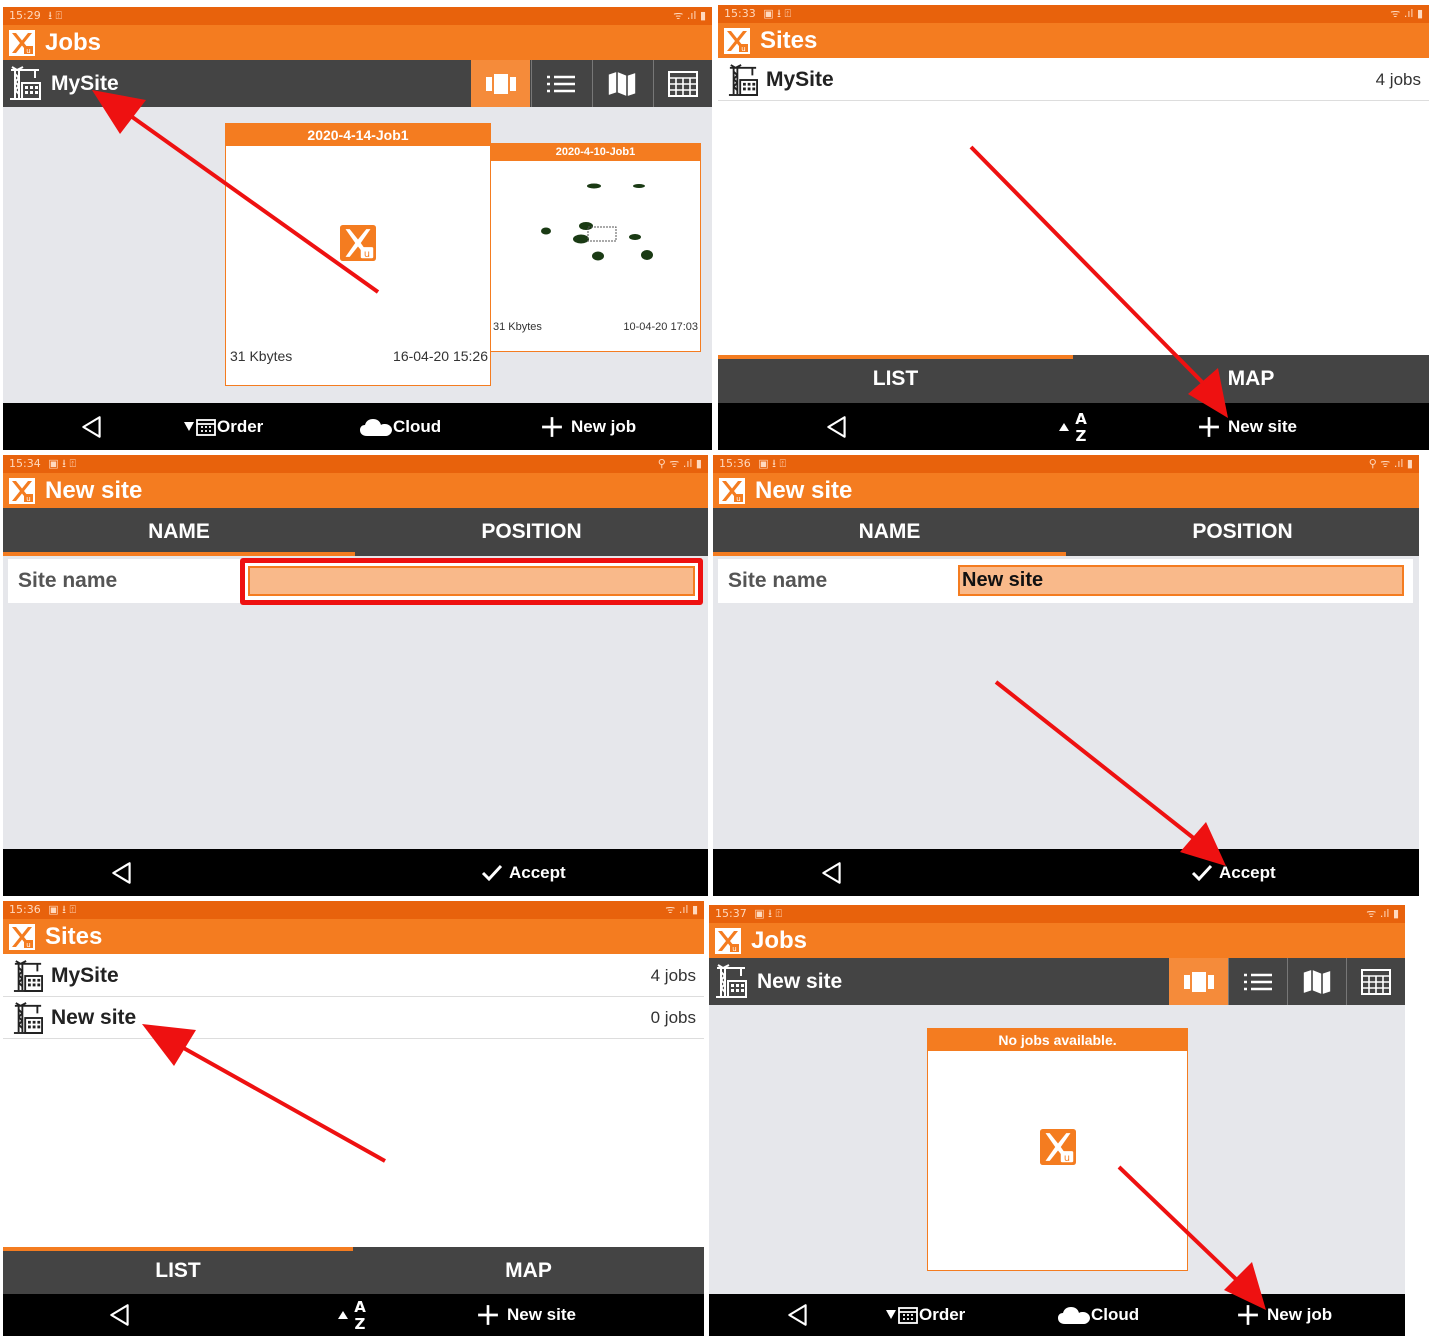  Describe the element at coordinates (537, 872) in the screenshot. I see `accept-label: Accept` at that location.